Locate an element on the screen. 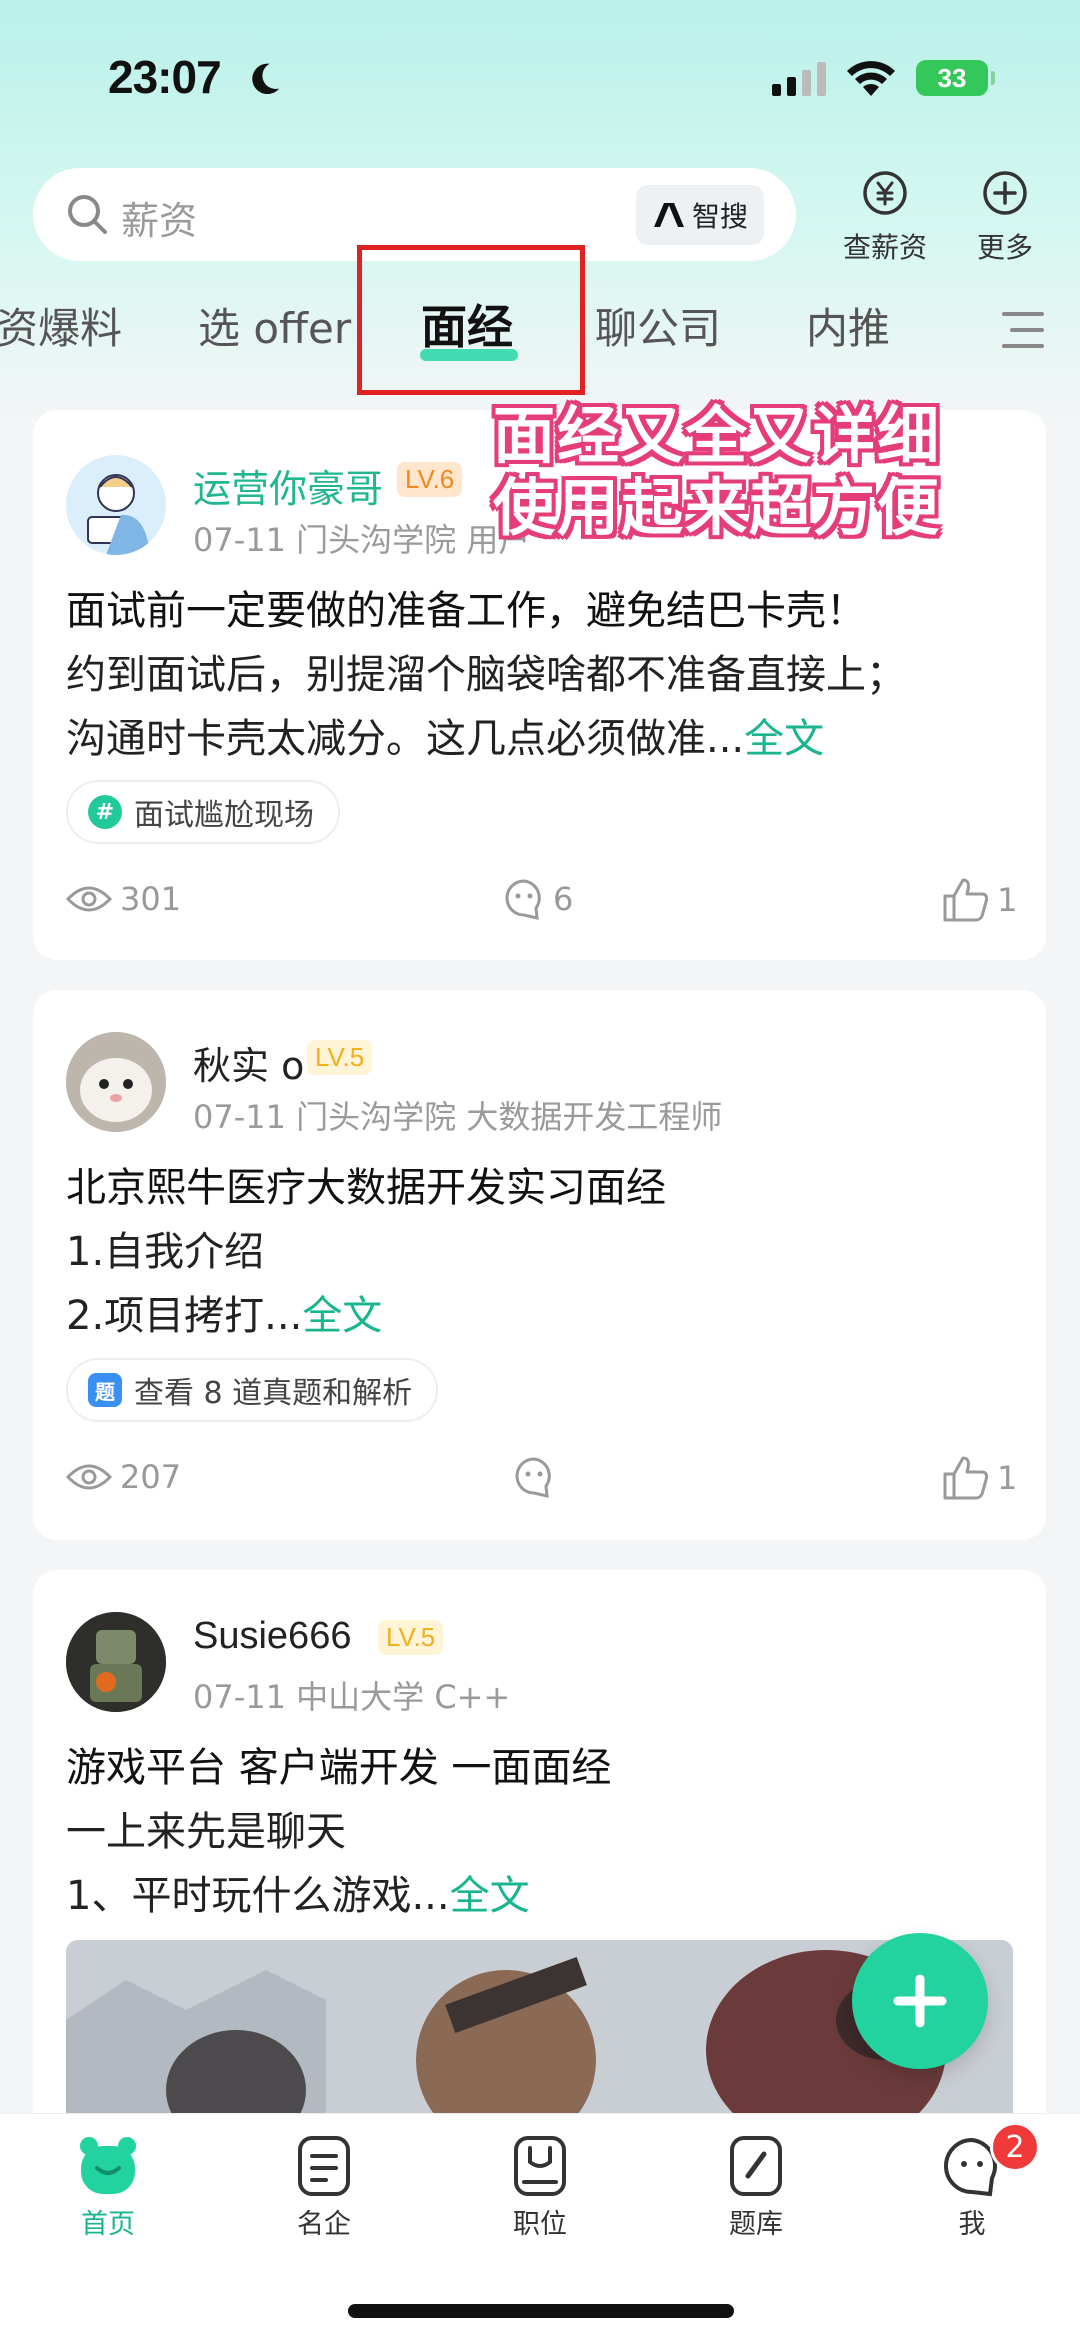 The image size is (1080, 2341). jobs-icon is located at coordinates (540, 2166).